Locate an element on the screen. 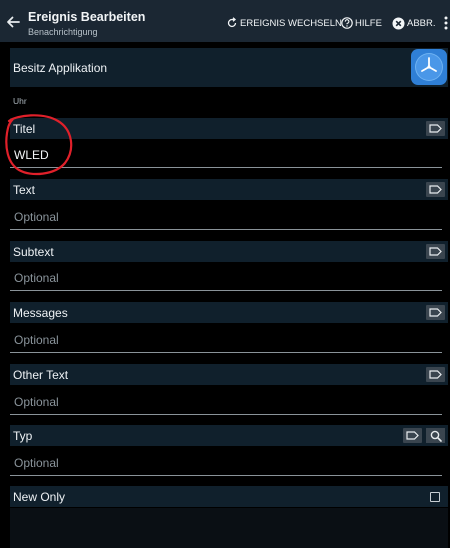  typ-tag-button is located at coordinates (412, 435).